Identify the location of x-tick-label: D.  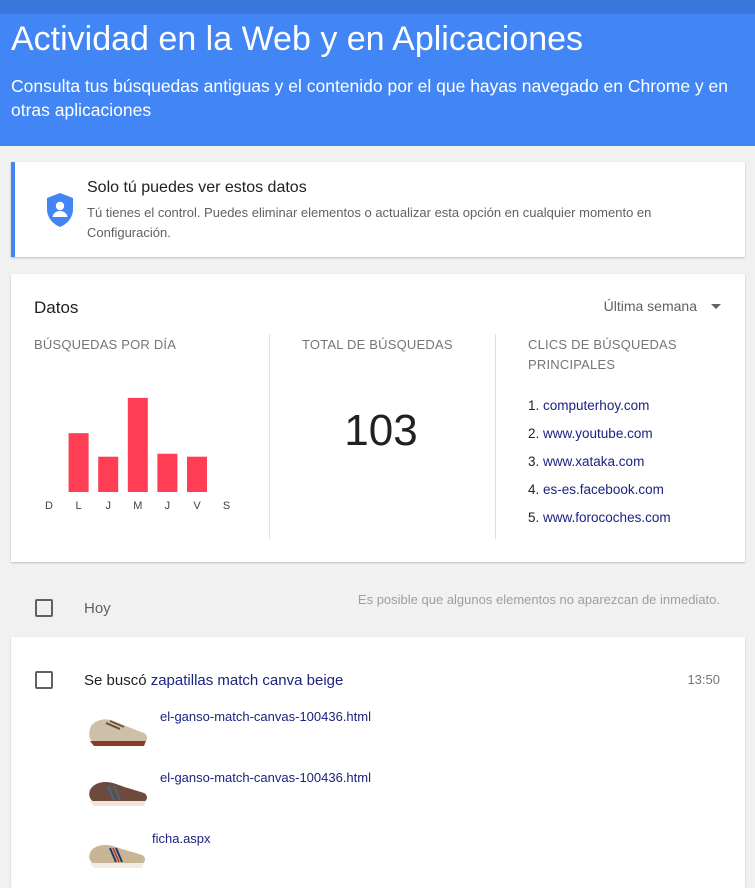
(49, 506).